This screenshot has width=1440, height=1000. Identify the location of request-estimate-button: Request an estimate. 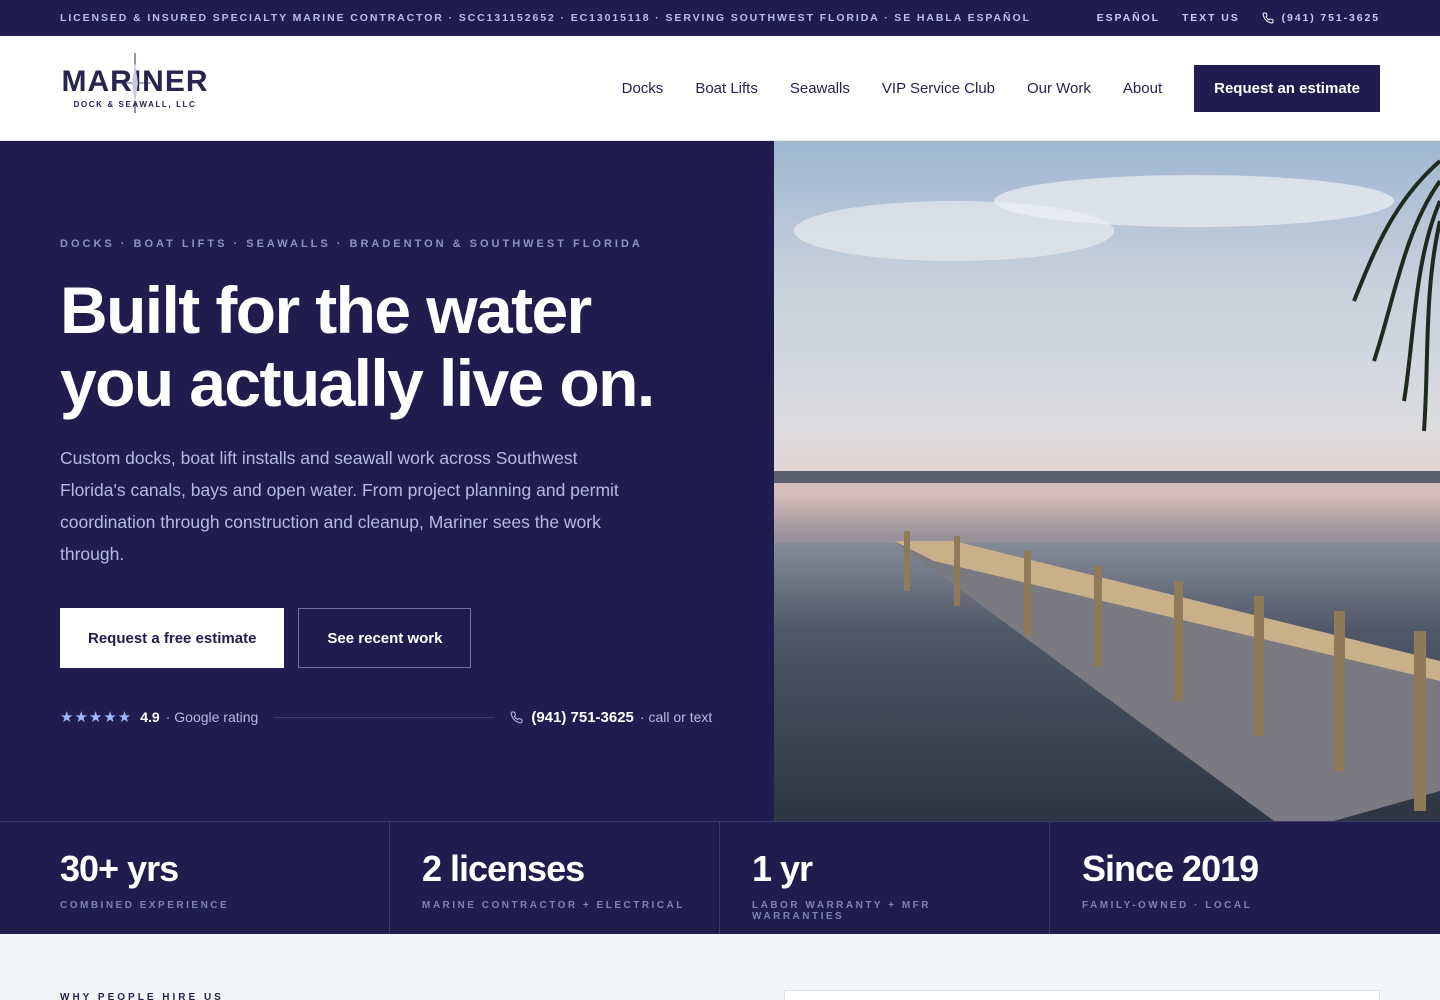
(1287, 88).